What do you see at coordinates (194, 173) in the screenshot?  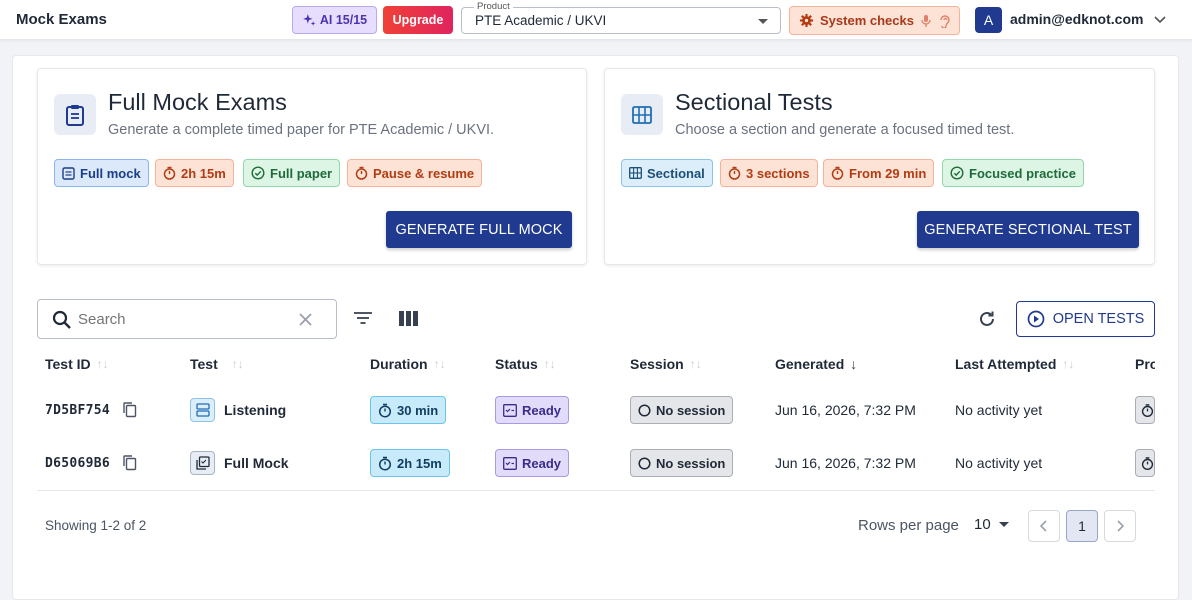 I see `chip-duration: 2h 15m` at bounding box center [194, 173].